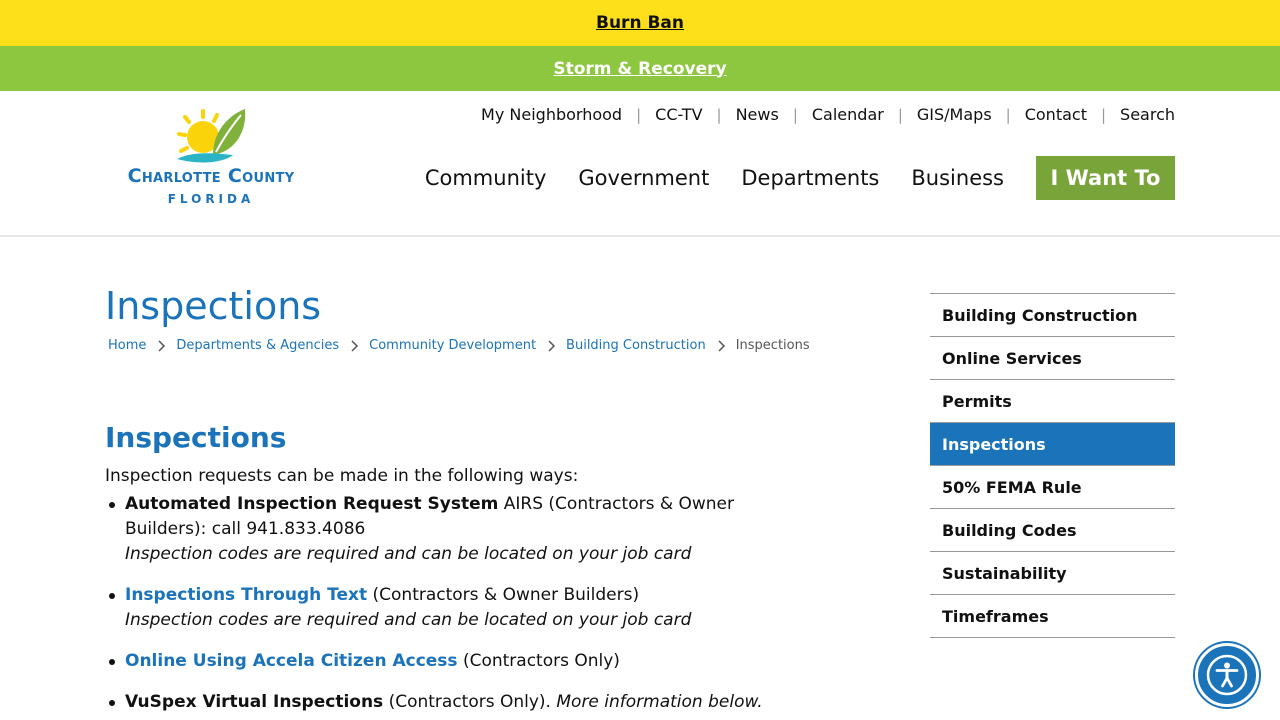  I want to click on burn-ban-link: Burn Ban, so click(640, 23).